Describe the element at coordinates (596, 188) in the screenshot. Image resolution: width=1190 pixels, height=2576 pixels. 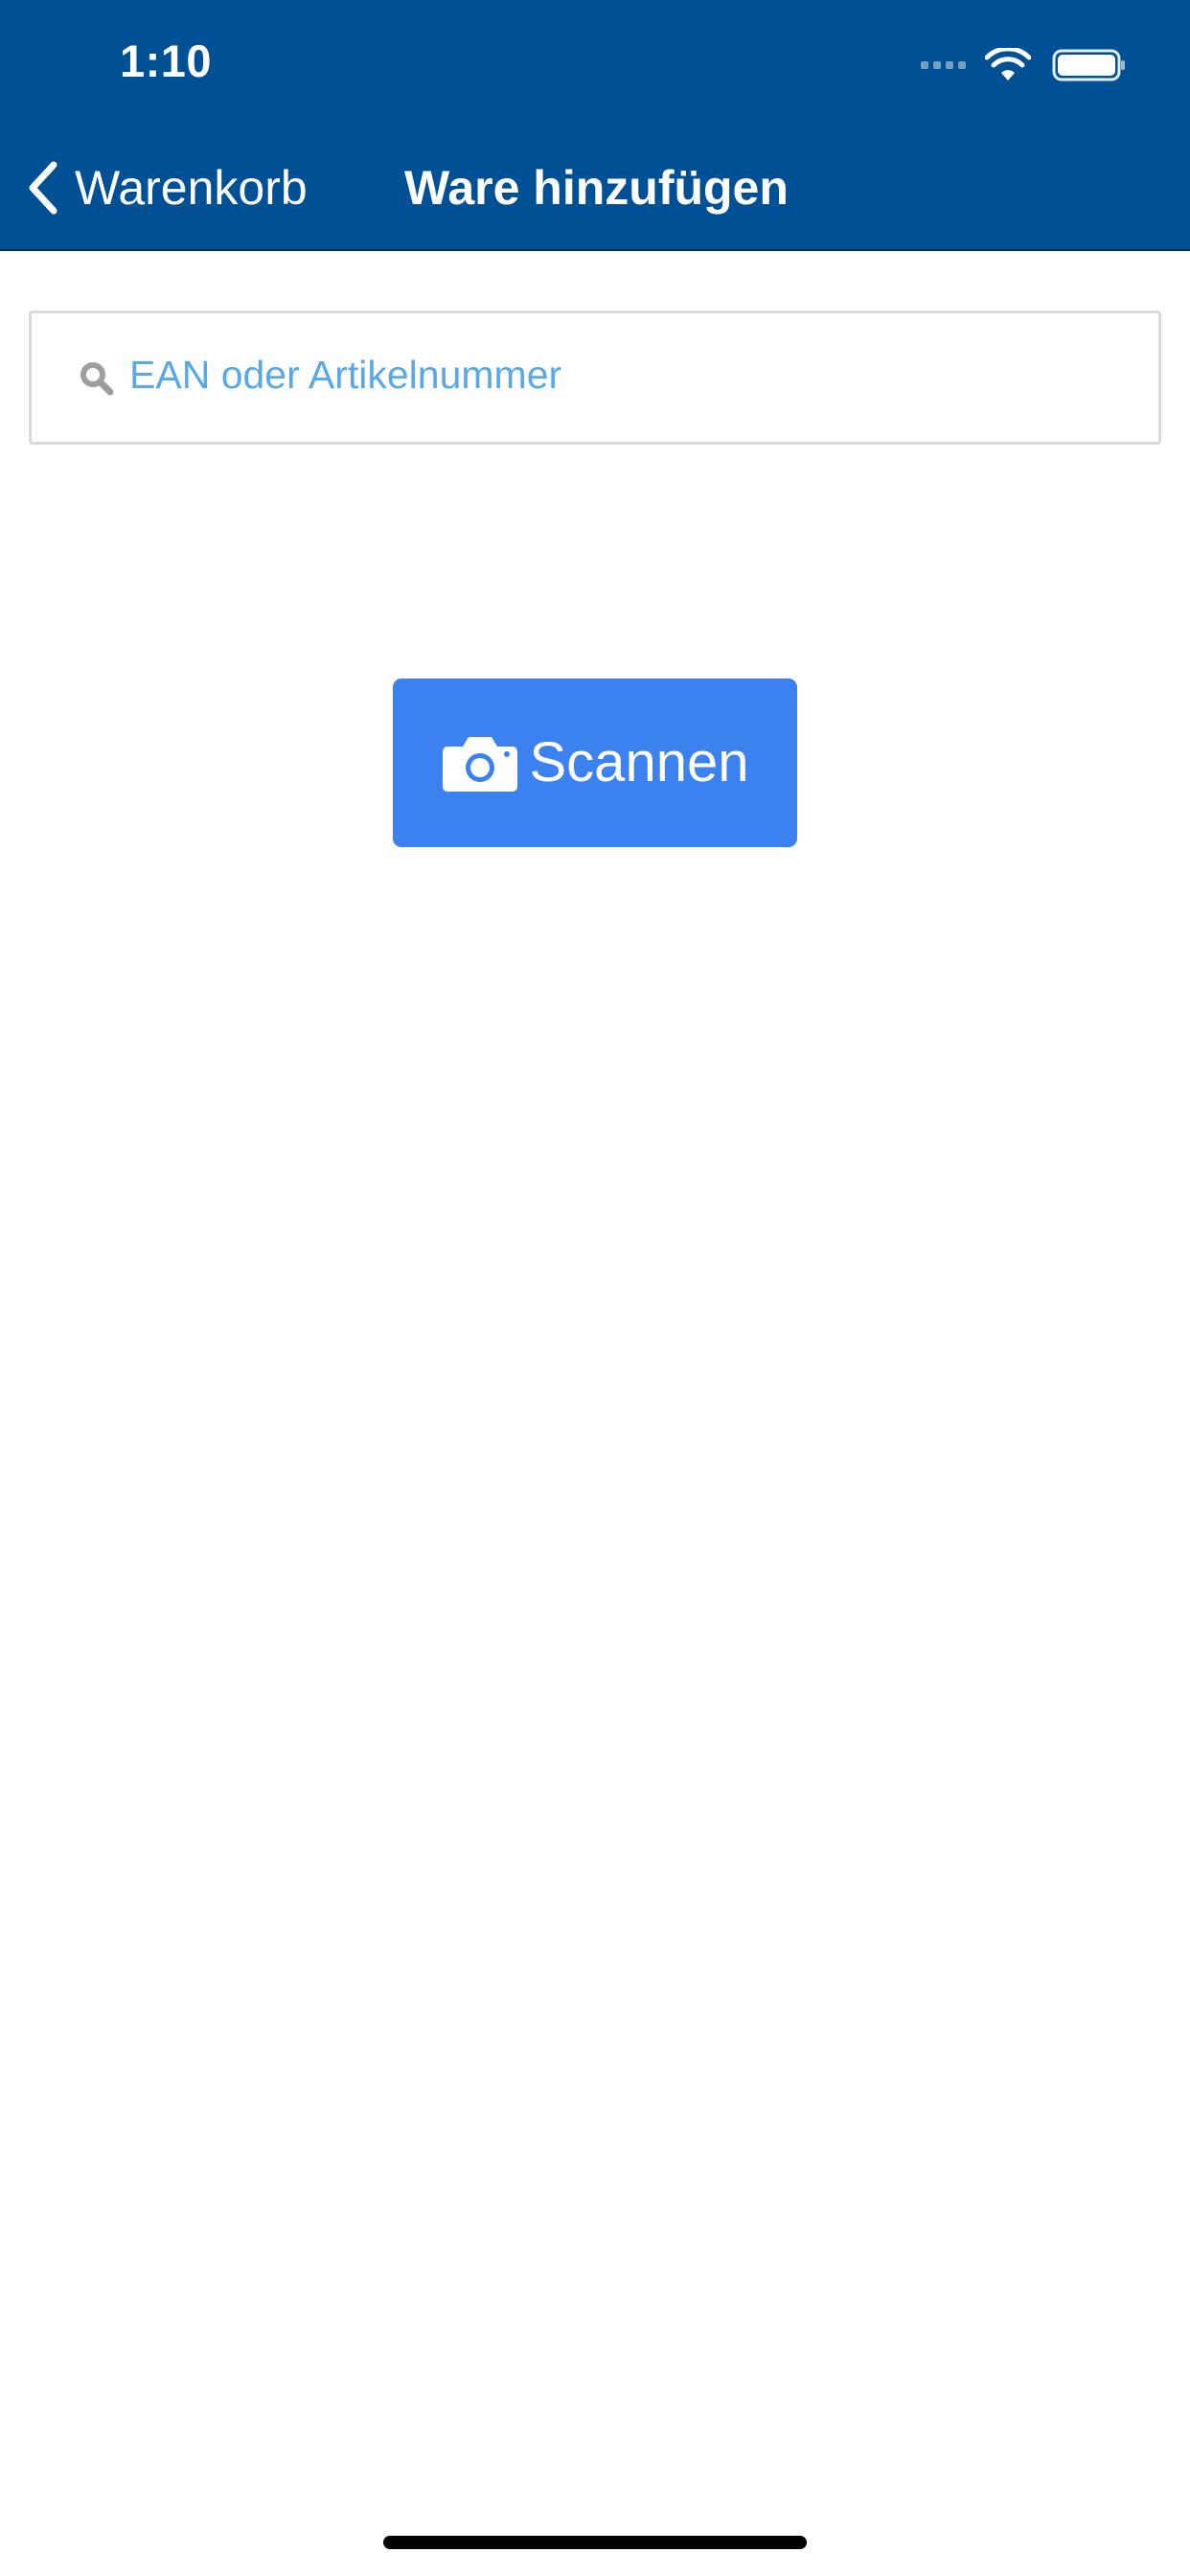
I see `page-title: Ware hinzufügen` at that location.